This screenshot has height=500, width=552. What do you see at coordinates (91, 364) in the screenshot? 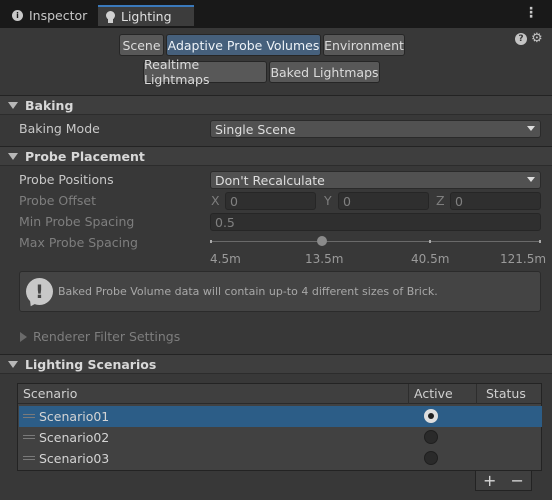
I see `section-title: Lighting Scenarios` at bounding box center [91, 364].